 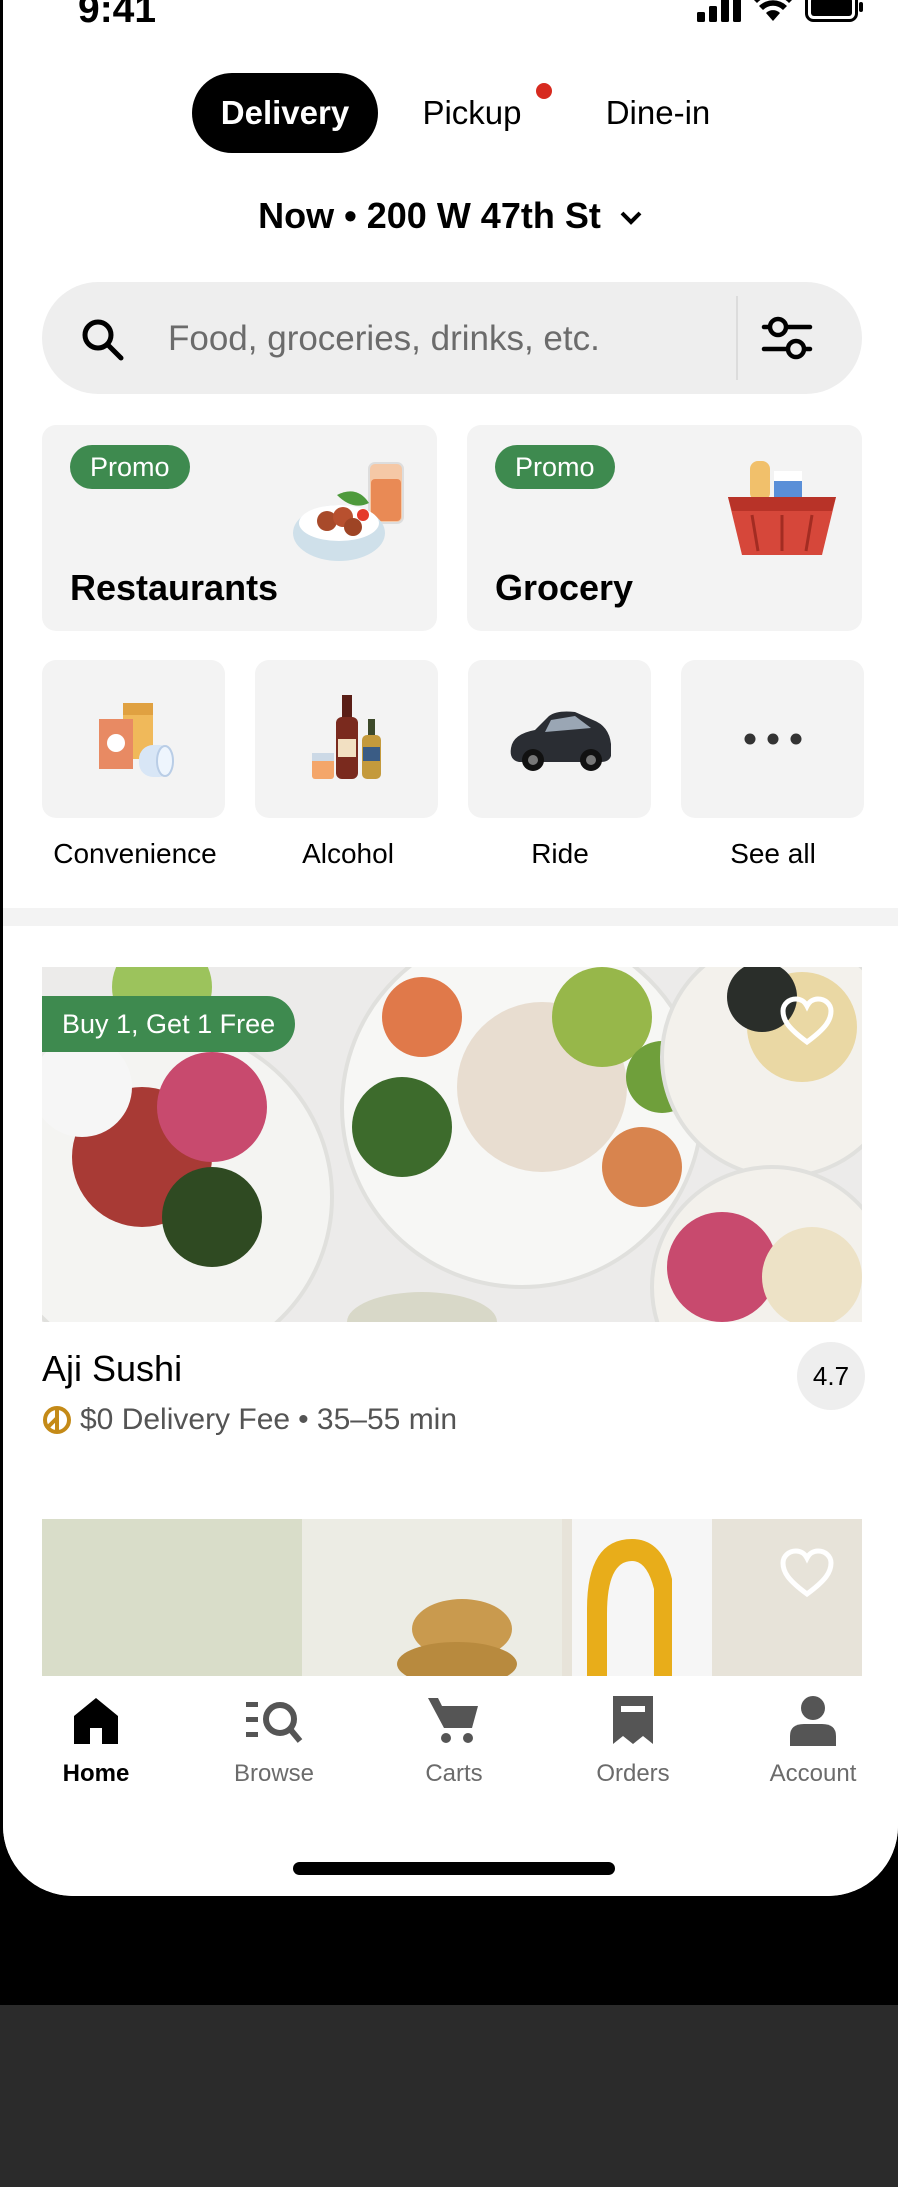 What do you see at coordinates (664, 528) in the screenshot?
I see `category-grocery: Promo Grocery` at bounding box center [664, 528].